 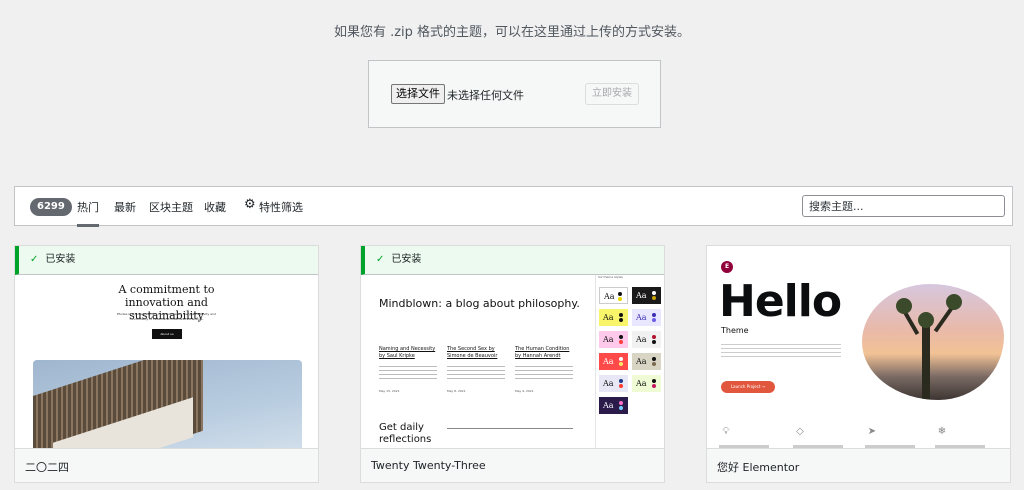 I want to click on preview-headline: Hello, so click(x=780, y=301).